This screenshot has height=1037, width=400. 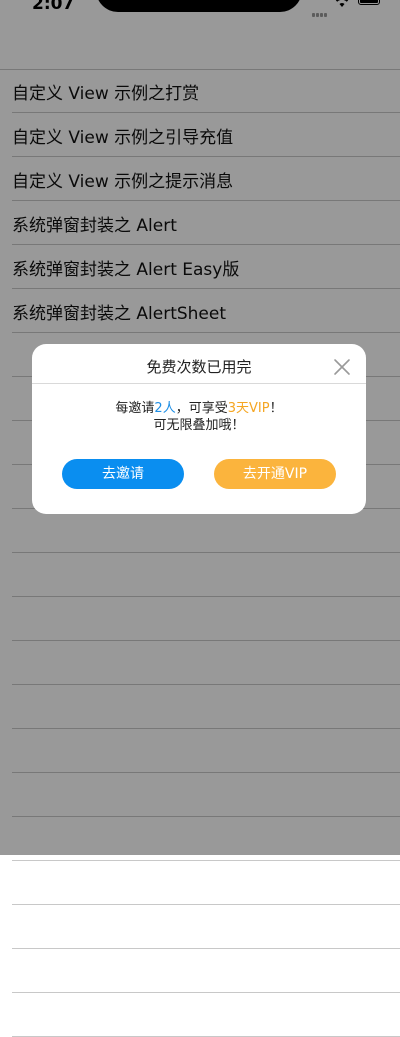 What do you see at coordinates (199, 417) in the screenshot?
I see `dialog-message: 每邀请2人，可享受3天VIP！ 可无限叠加哦！` at bounding box center [199, 417].